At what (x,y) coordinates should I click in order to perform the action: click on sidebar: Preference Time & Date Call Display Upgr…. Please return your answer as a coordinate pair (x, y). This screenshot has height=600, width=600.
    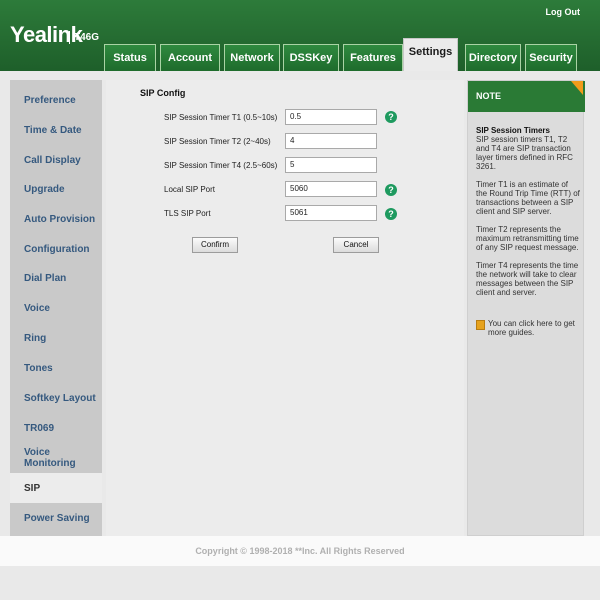
    Looking at the image, I should click on (56, 308).